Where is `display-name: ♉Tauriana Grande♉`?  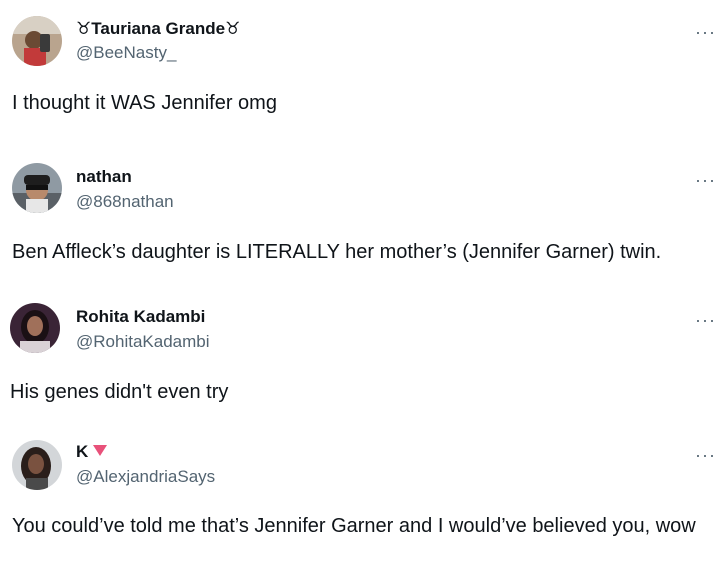 display-name: ♉Tauriana Grande♉ is located at coordinates (158, 29).